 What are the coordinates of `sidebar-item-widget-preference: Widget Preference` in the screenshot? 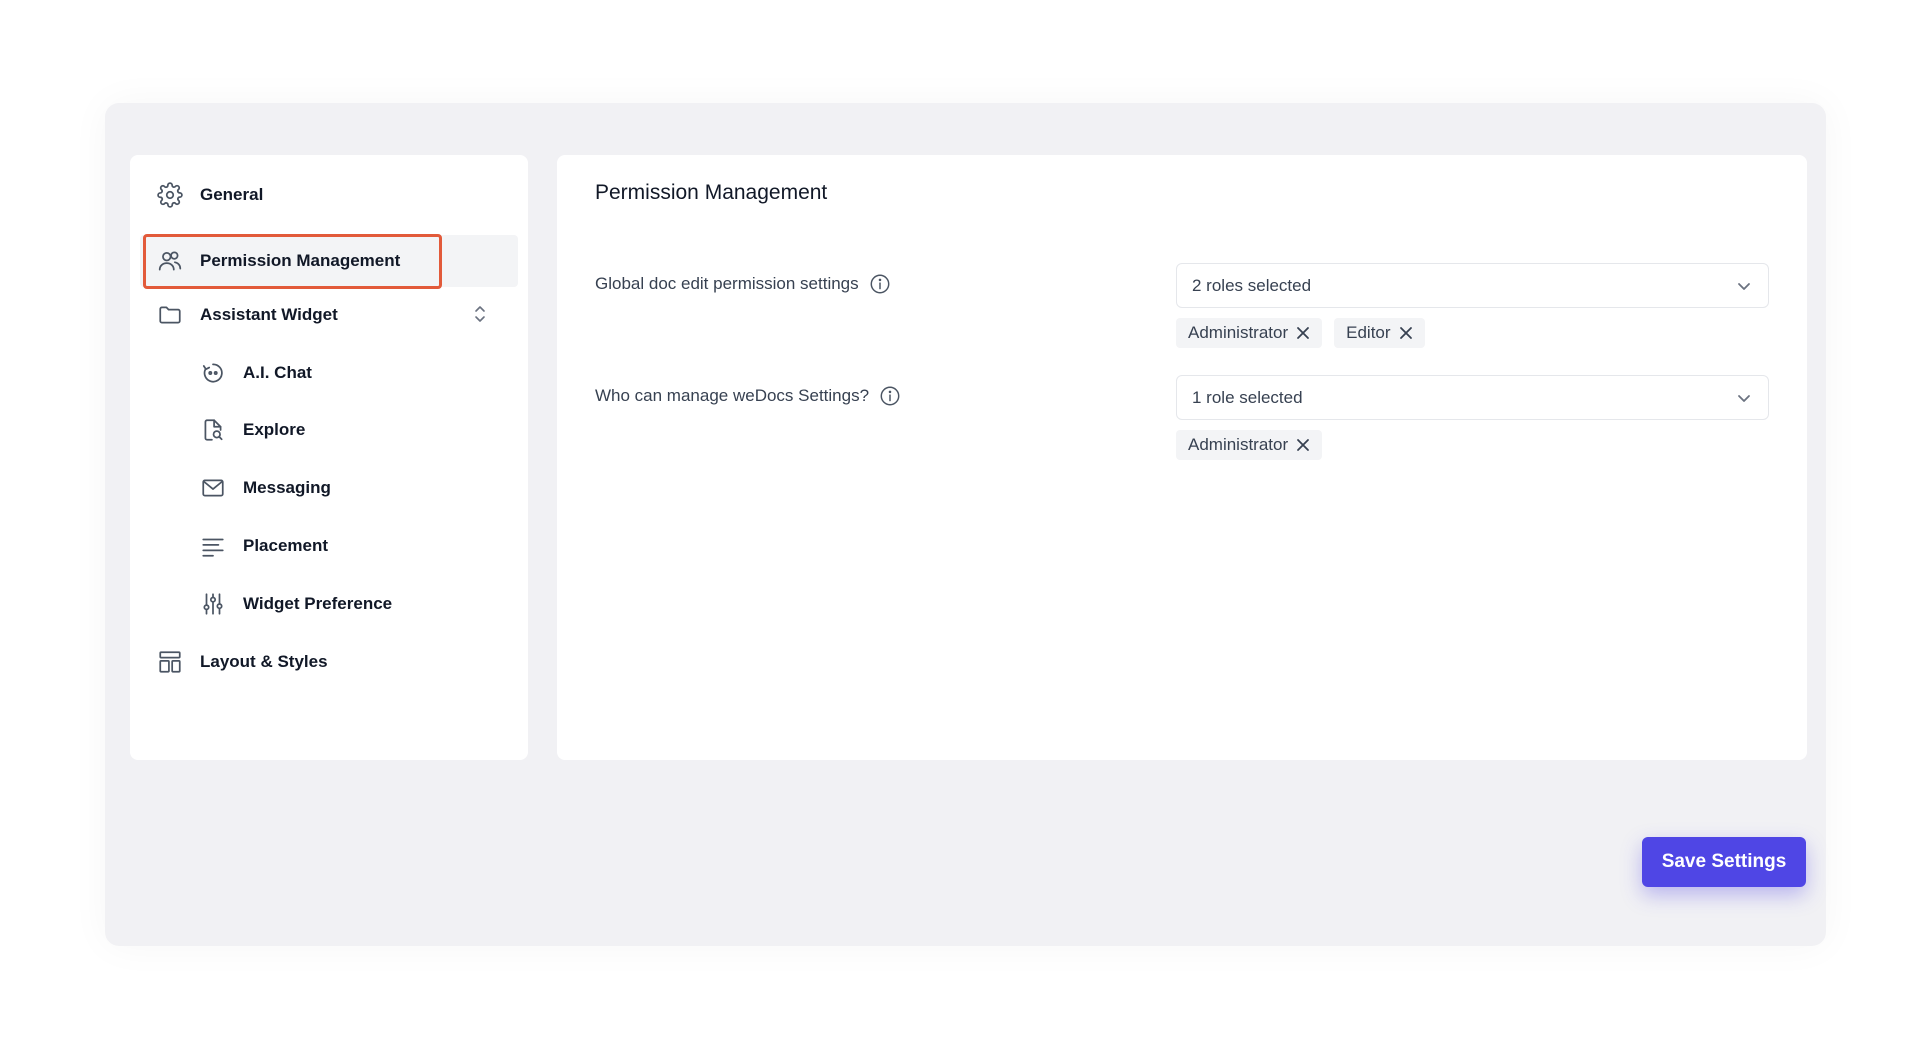 It's located at (329, 604).